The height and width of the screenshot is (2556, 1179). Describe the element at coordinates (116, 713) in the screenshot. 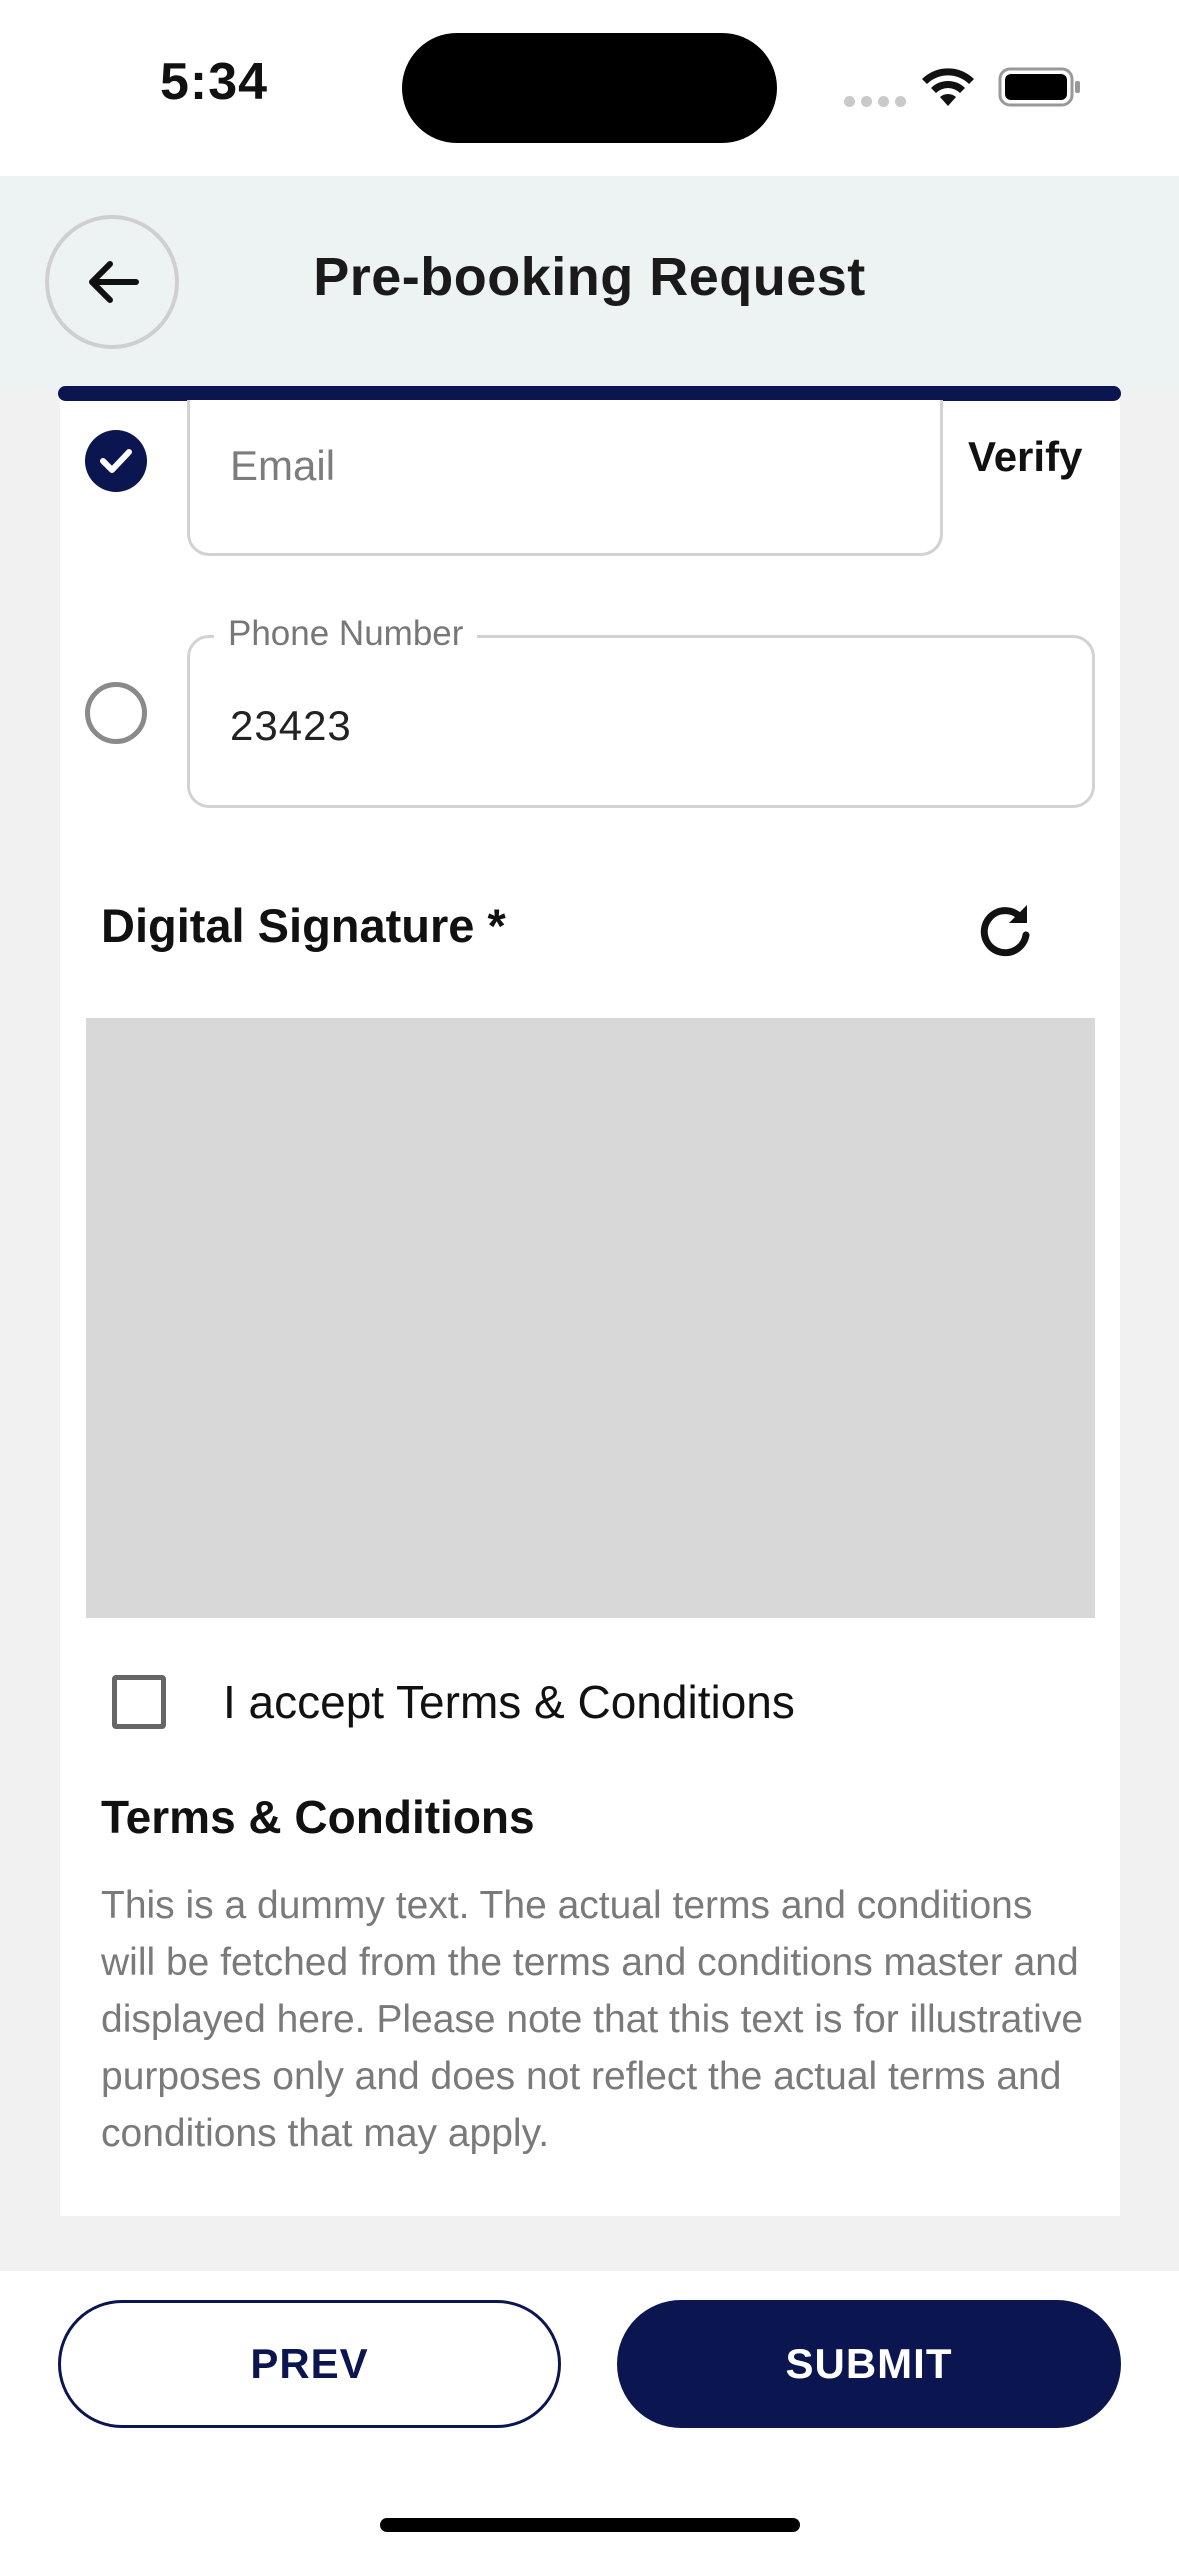

I see `phone-radio` at that location.